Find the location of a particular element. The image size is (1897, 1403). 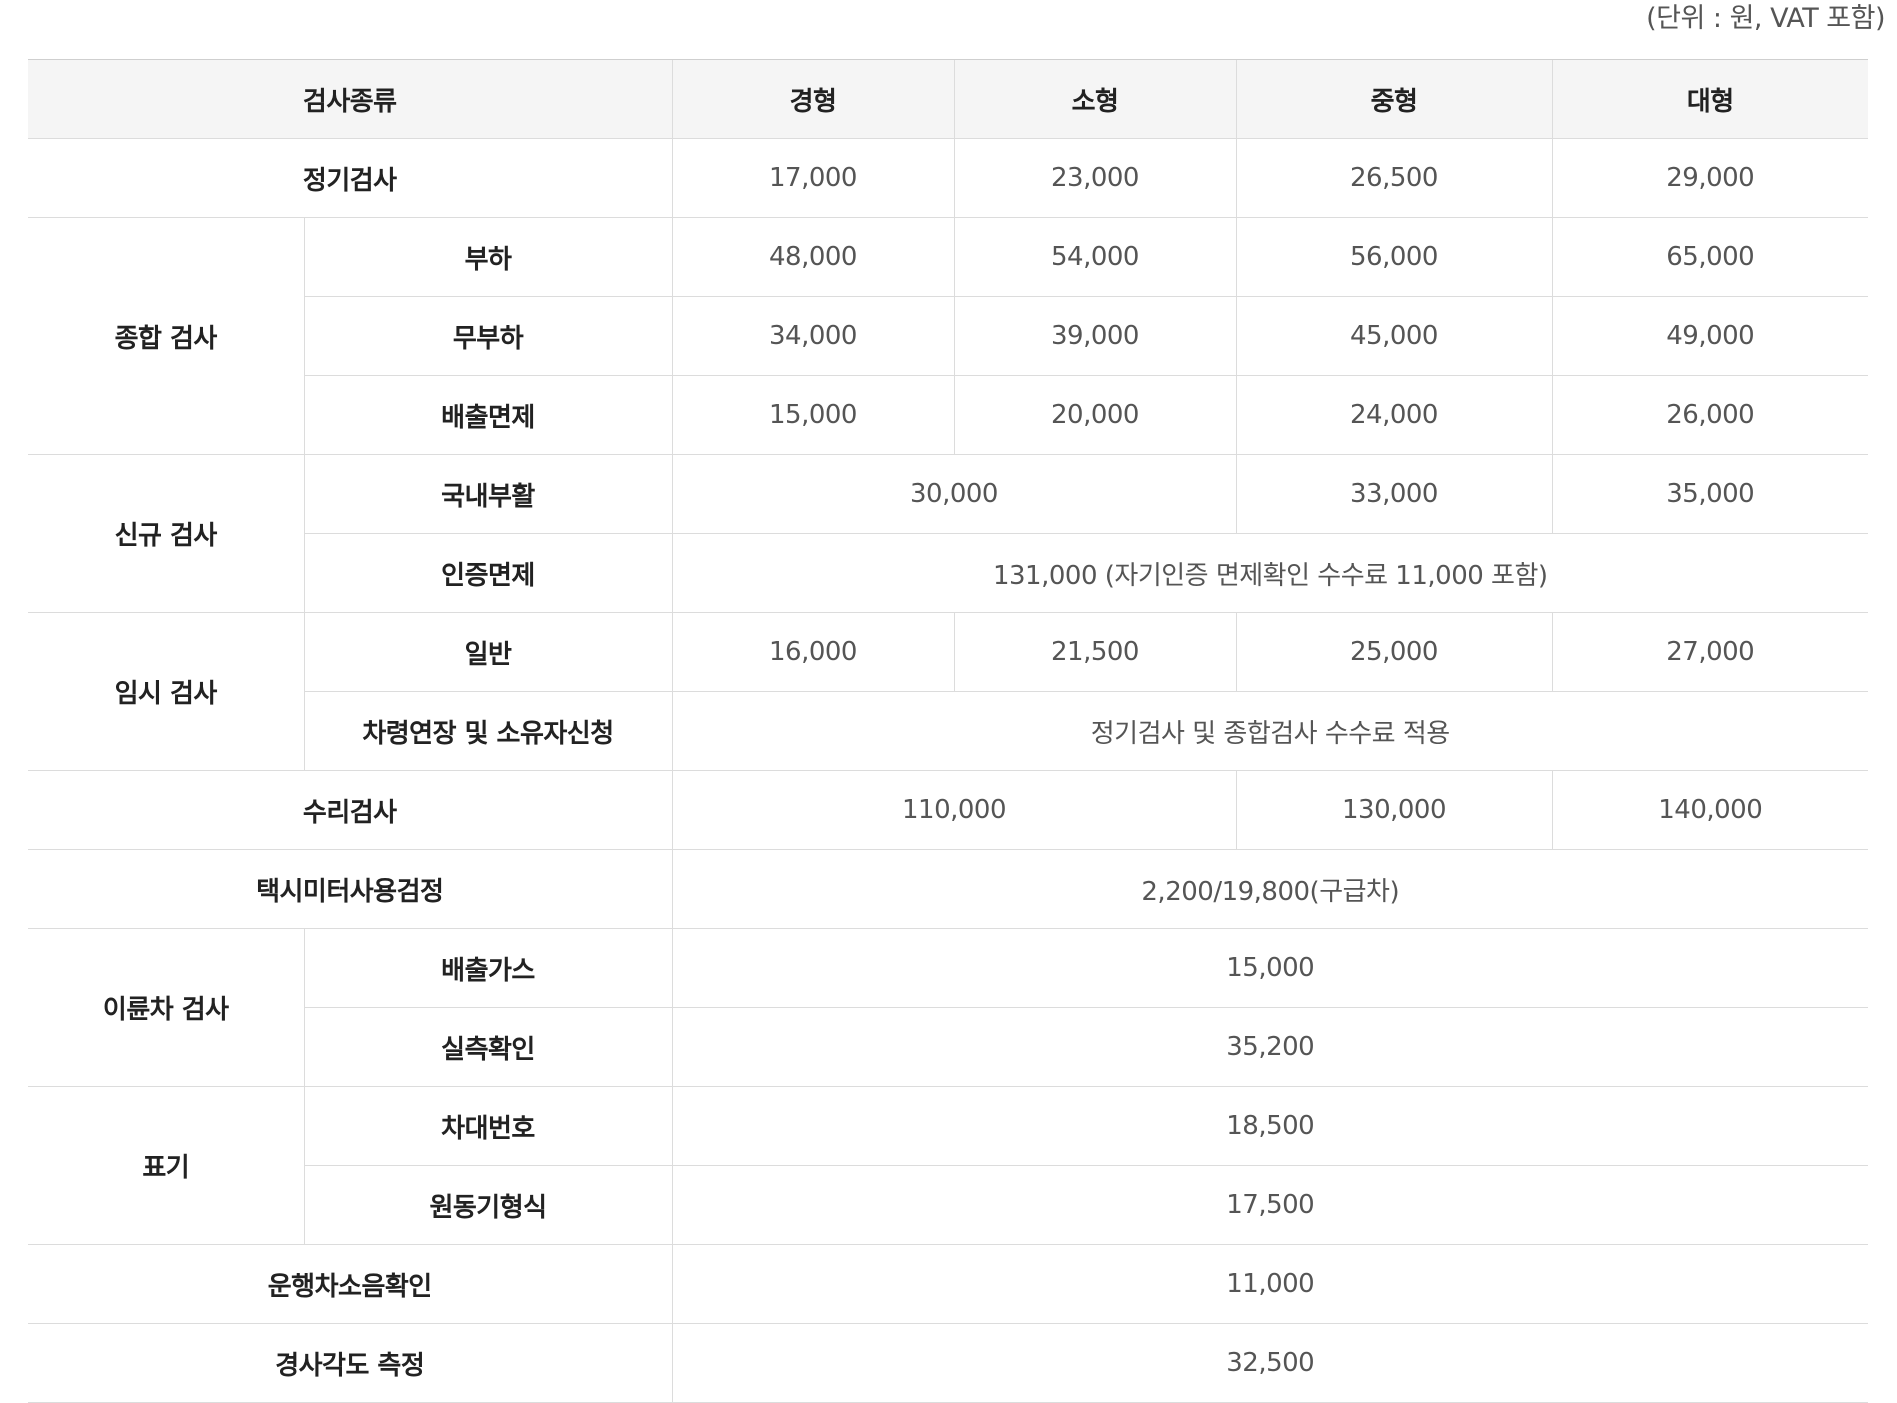

row-label-chassis-number: 차대번호 is located at coordinates (487, 1126).